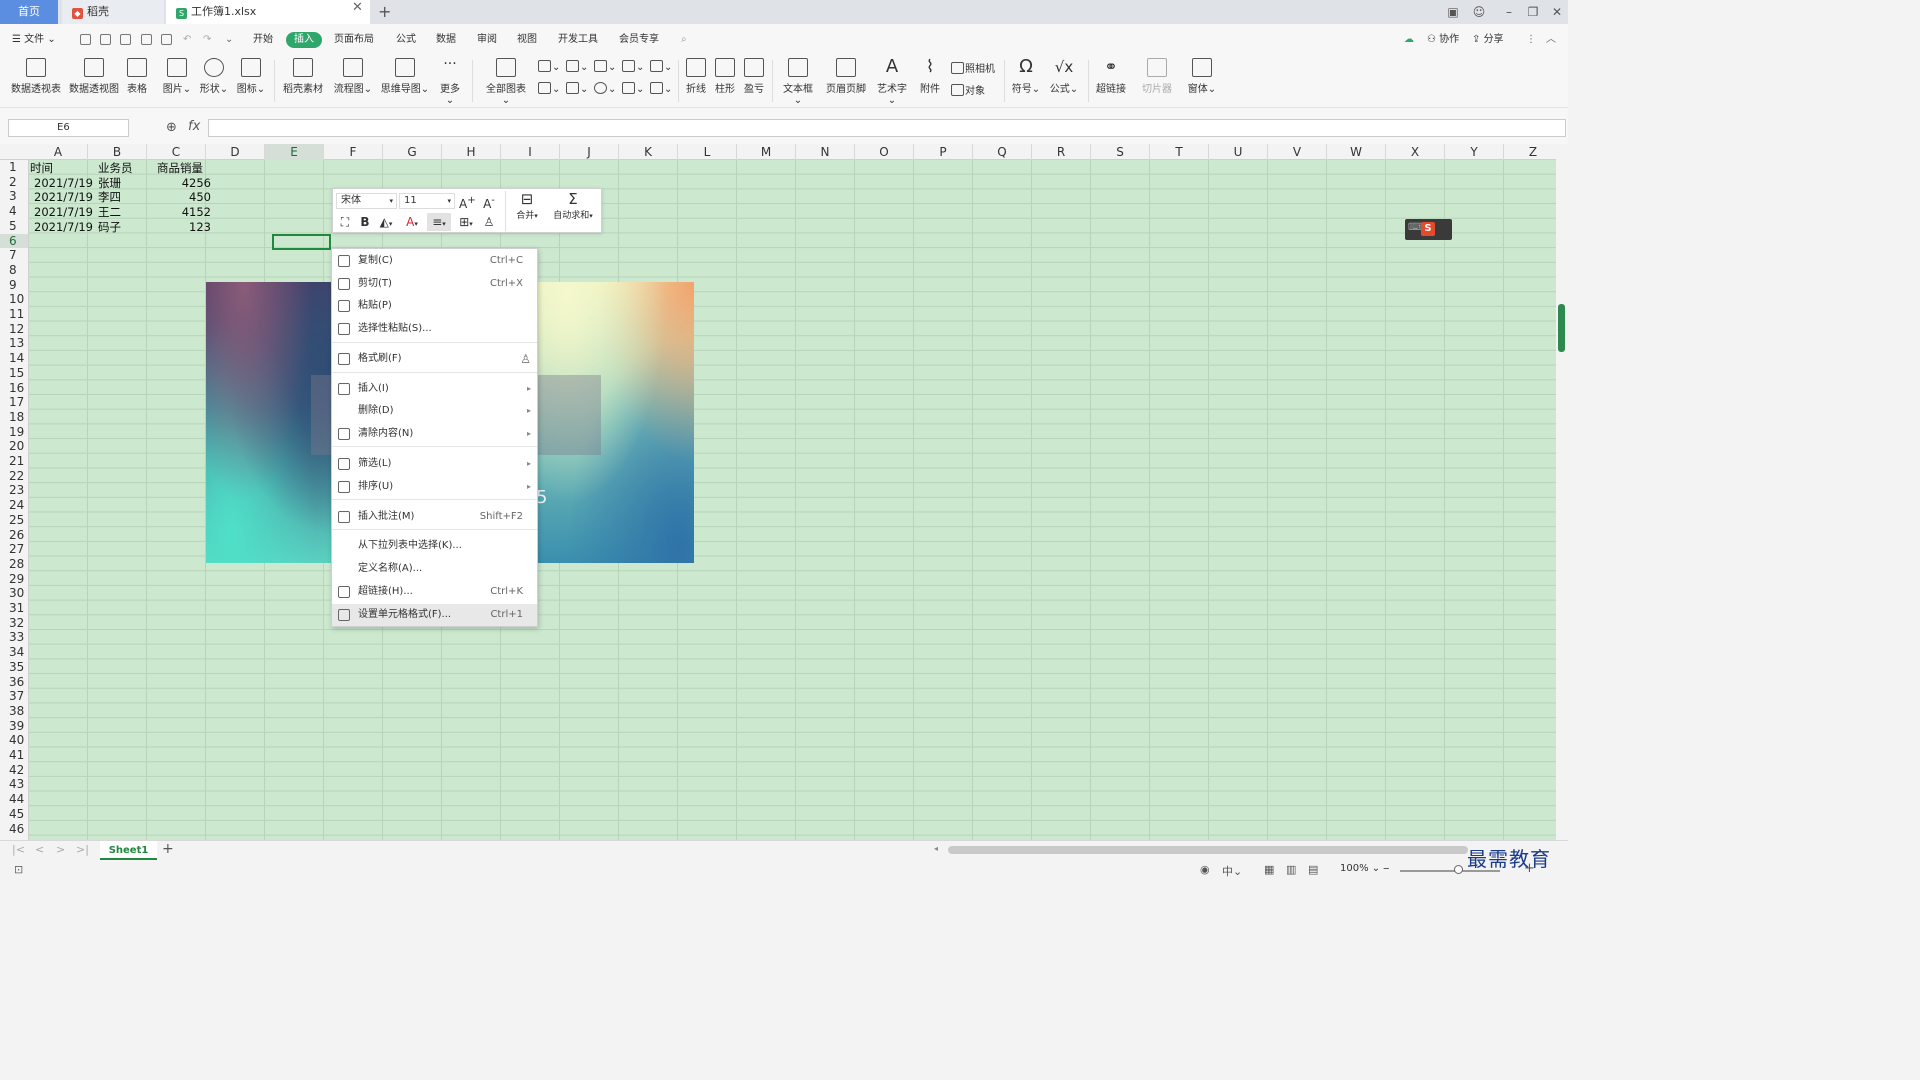  I want to click on scatter-chart-dropdown: ⌄, so click(633, 88).